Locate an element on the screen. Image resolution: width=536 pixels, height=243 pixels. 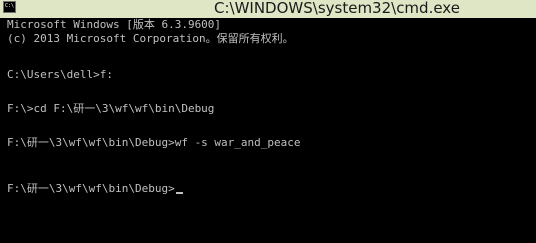
text-cursor is located at coordinates (179, 193).